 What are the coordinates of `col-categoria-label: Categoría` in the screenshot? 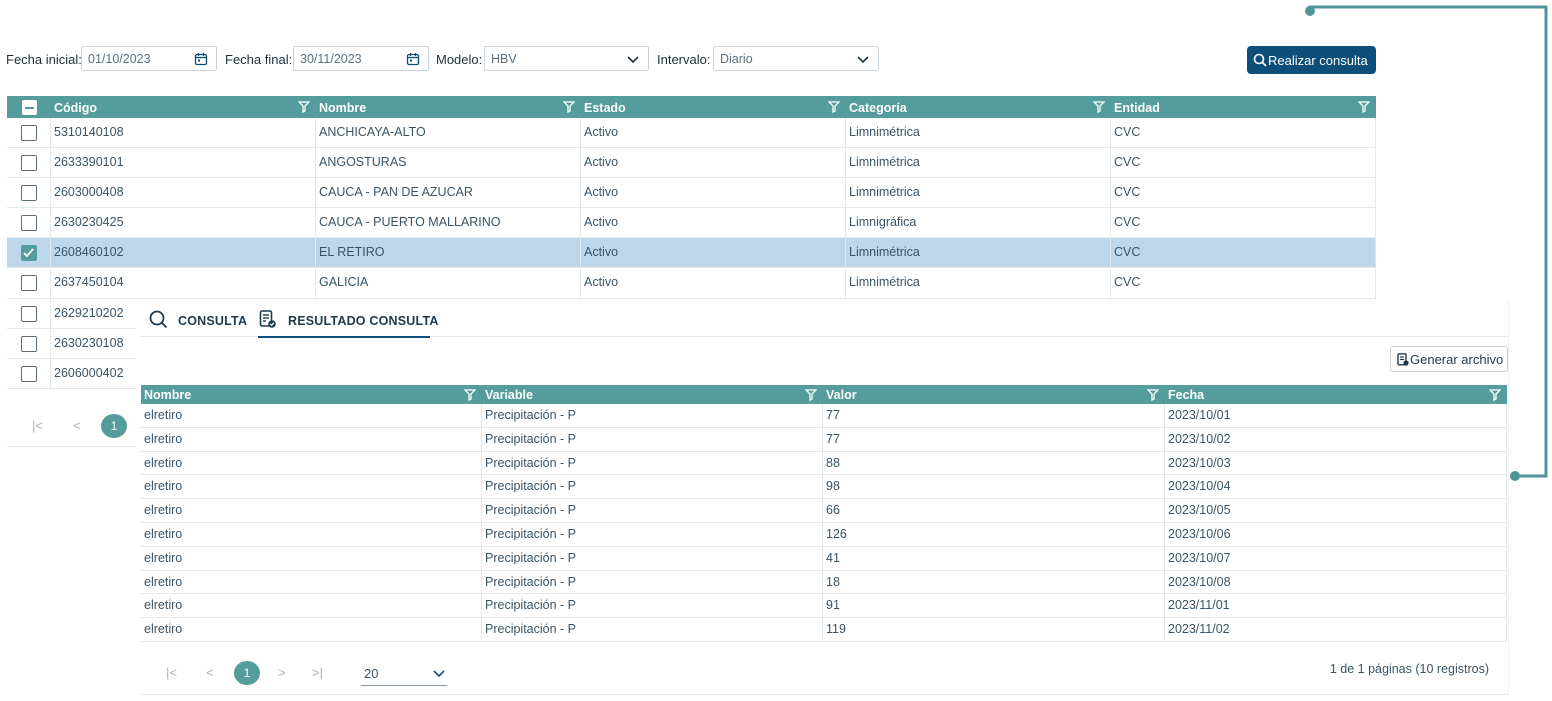 It's located at (878, 108).